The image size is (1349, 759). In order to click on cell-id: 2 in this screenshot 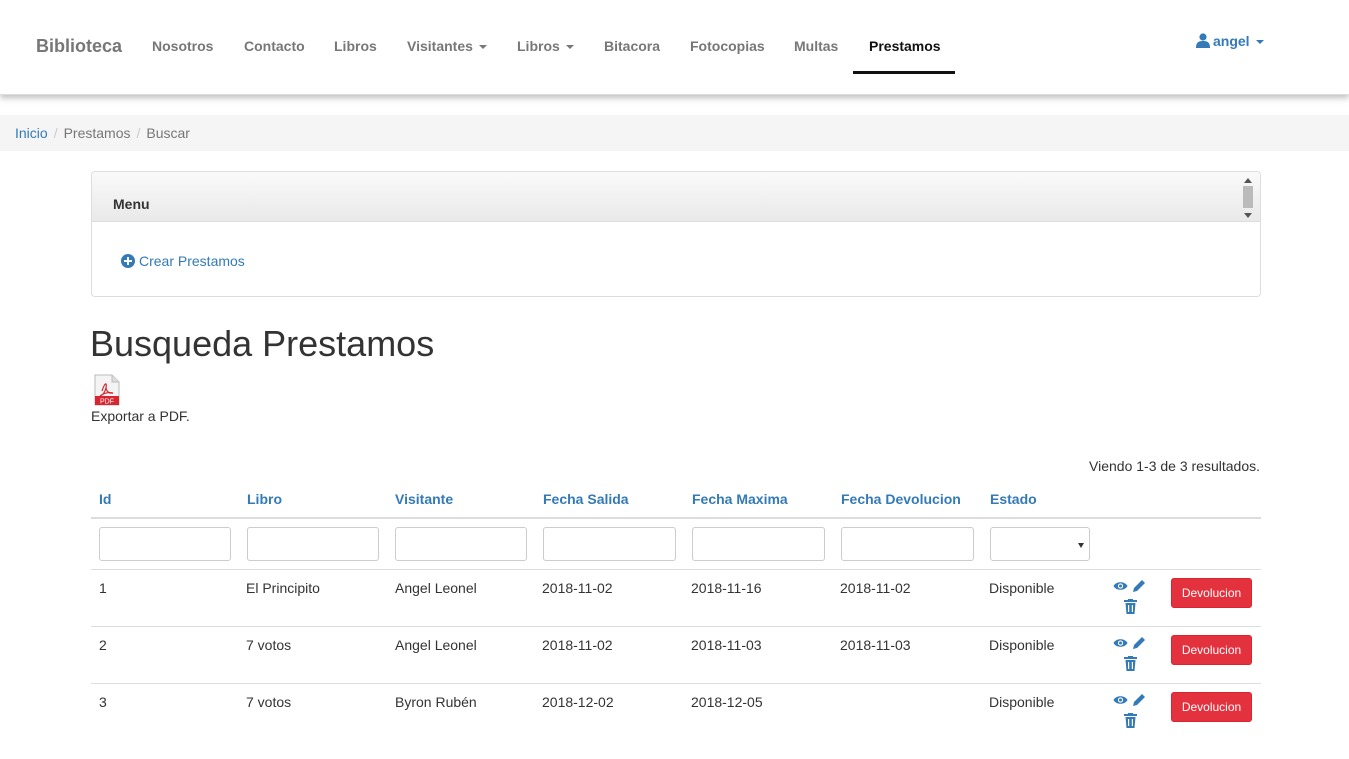, I will do `click(103, 645)`.